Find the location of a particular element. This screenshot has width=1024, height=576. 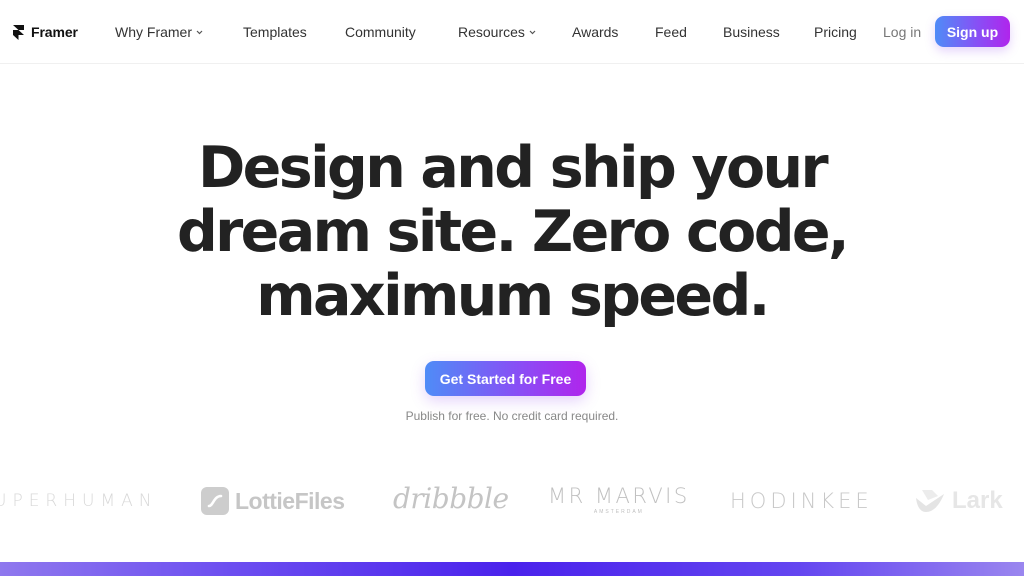

lark-bird-icon is located at coordinates (930, 501).